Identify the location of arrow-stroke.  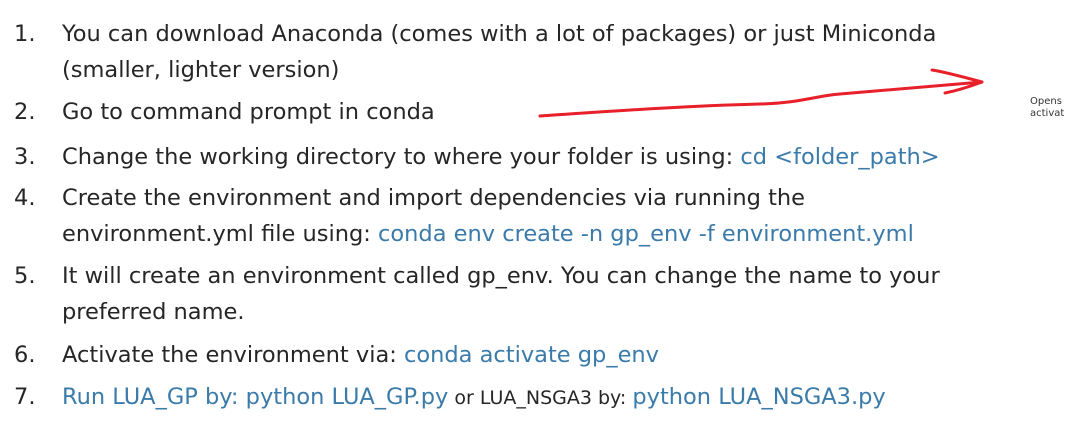
(761, 93).